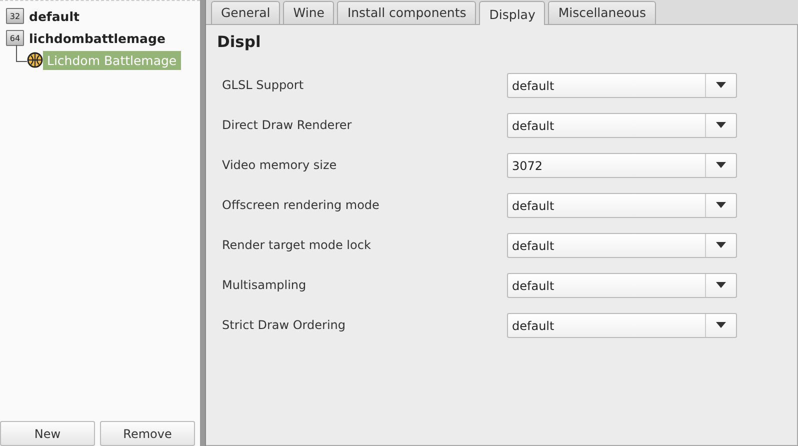 The image size is (798, 446). I want to click on setting-label: Video memory size, so click(280, 165).